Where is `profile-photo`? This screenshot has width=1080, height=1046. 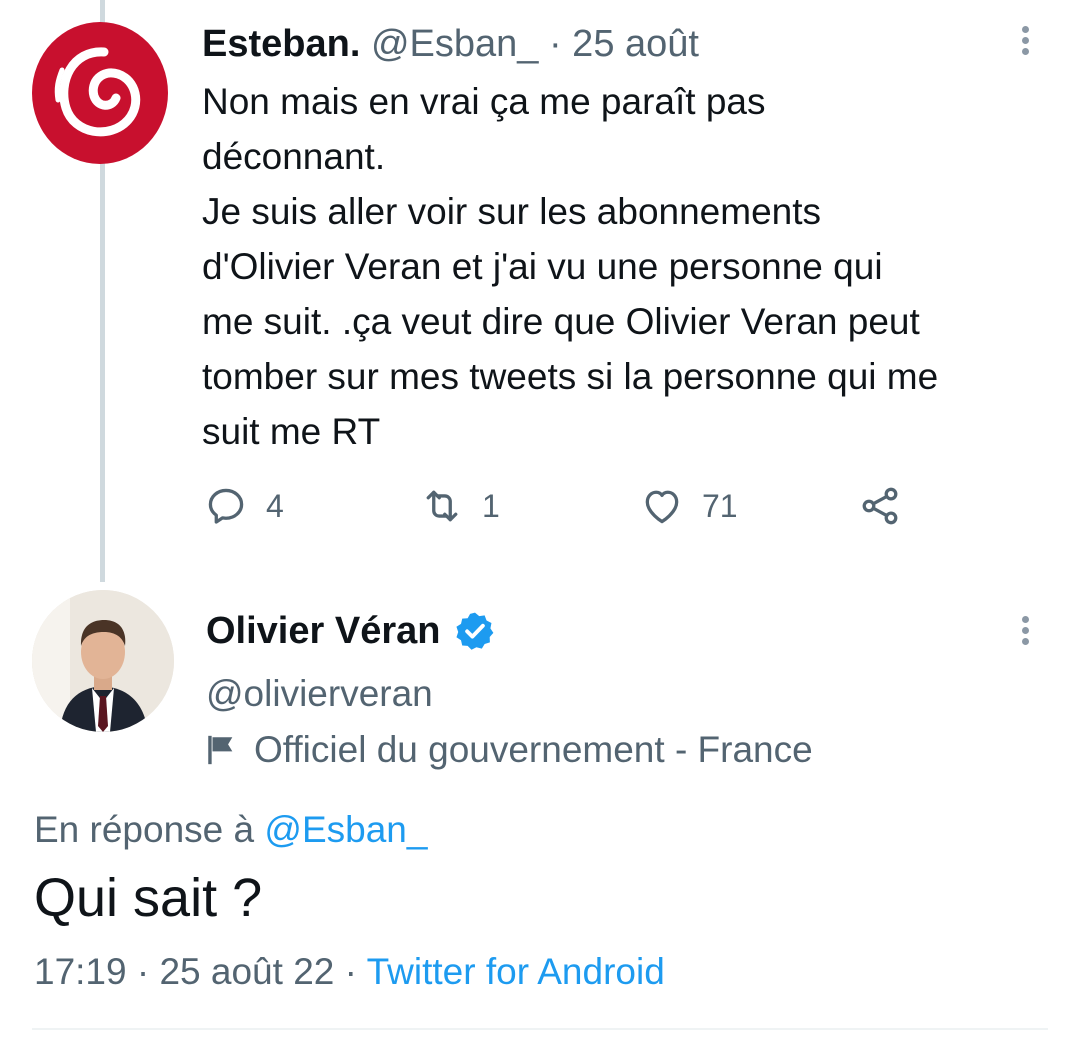
profile-photo is located at coordinates (103, 661).